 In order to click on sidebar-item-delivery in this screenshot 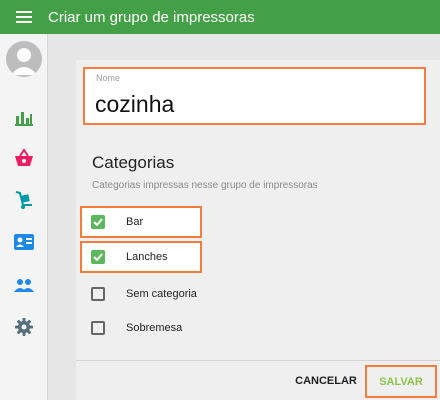, I will do `click(24, 200)`.